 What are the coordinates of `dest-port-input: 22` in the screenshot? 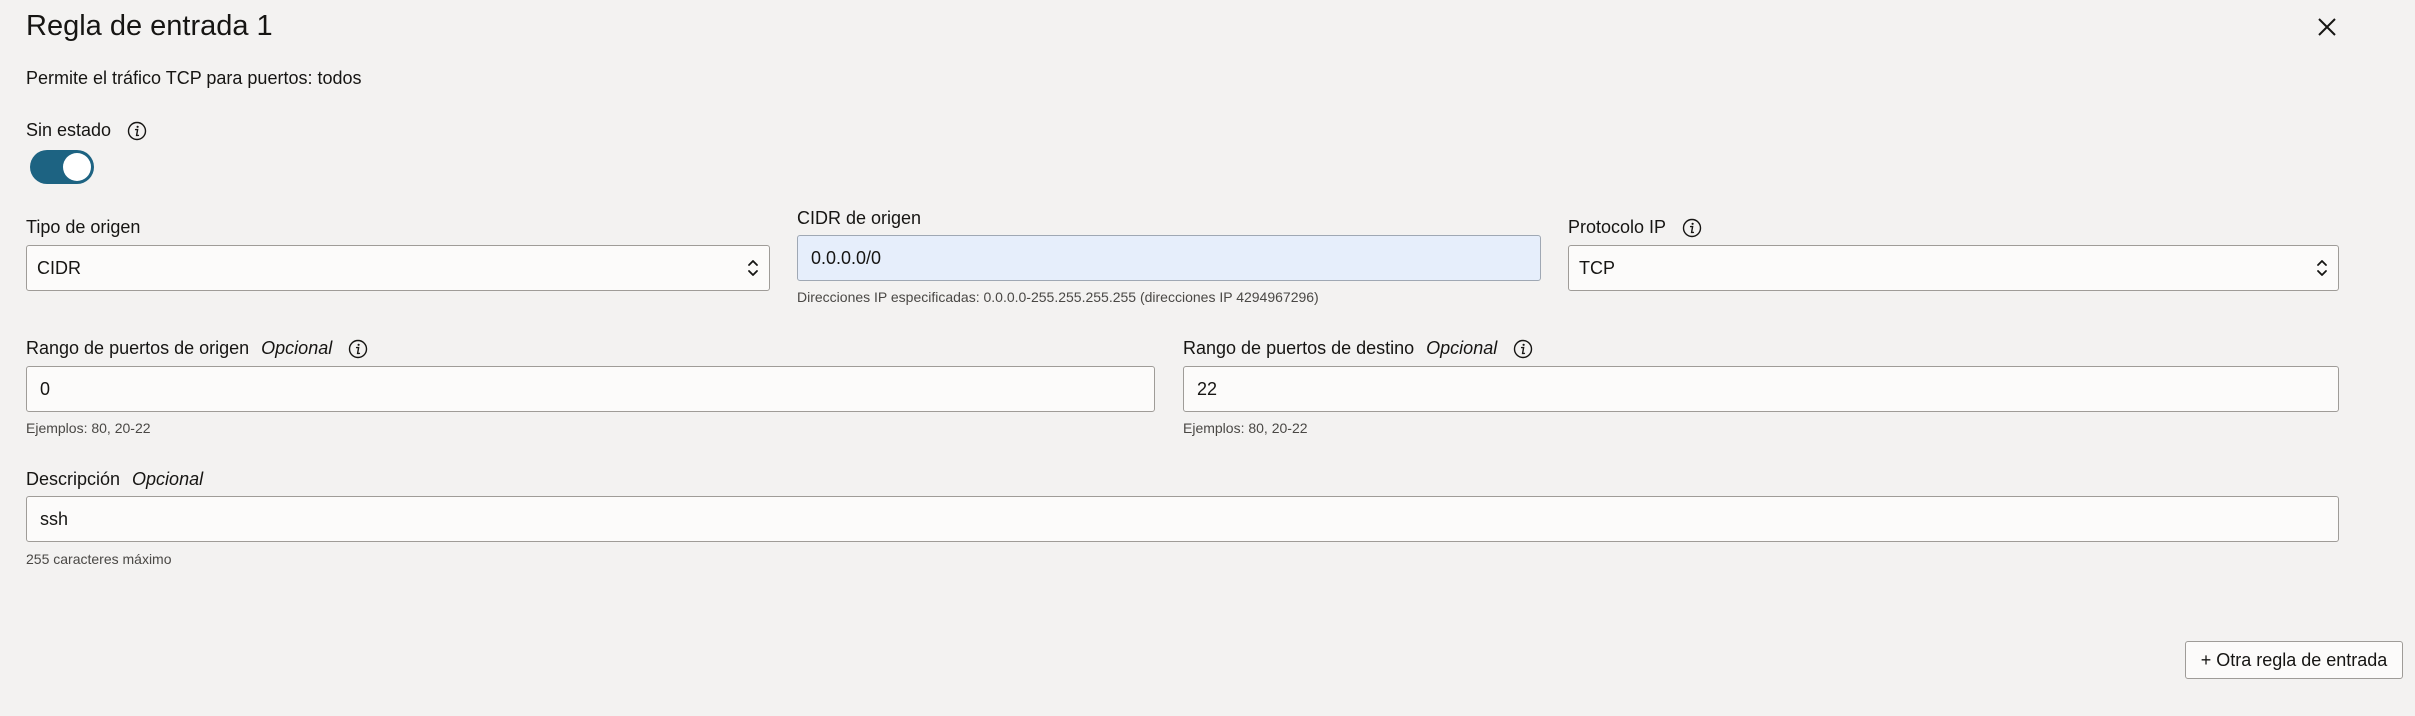 It's located at (1761, 389).